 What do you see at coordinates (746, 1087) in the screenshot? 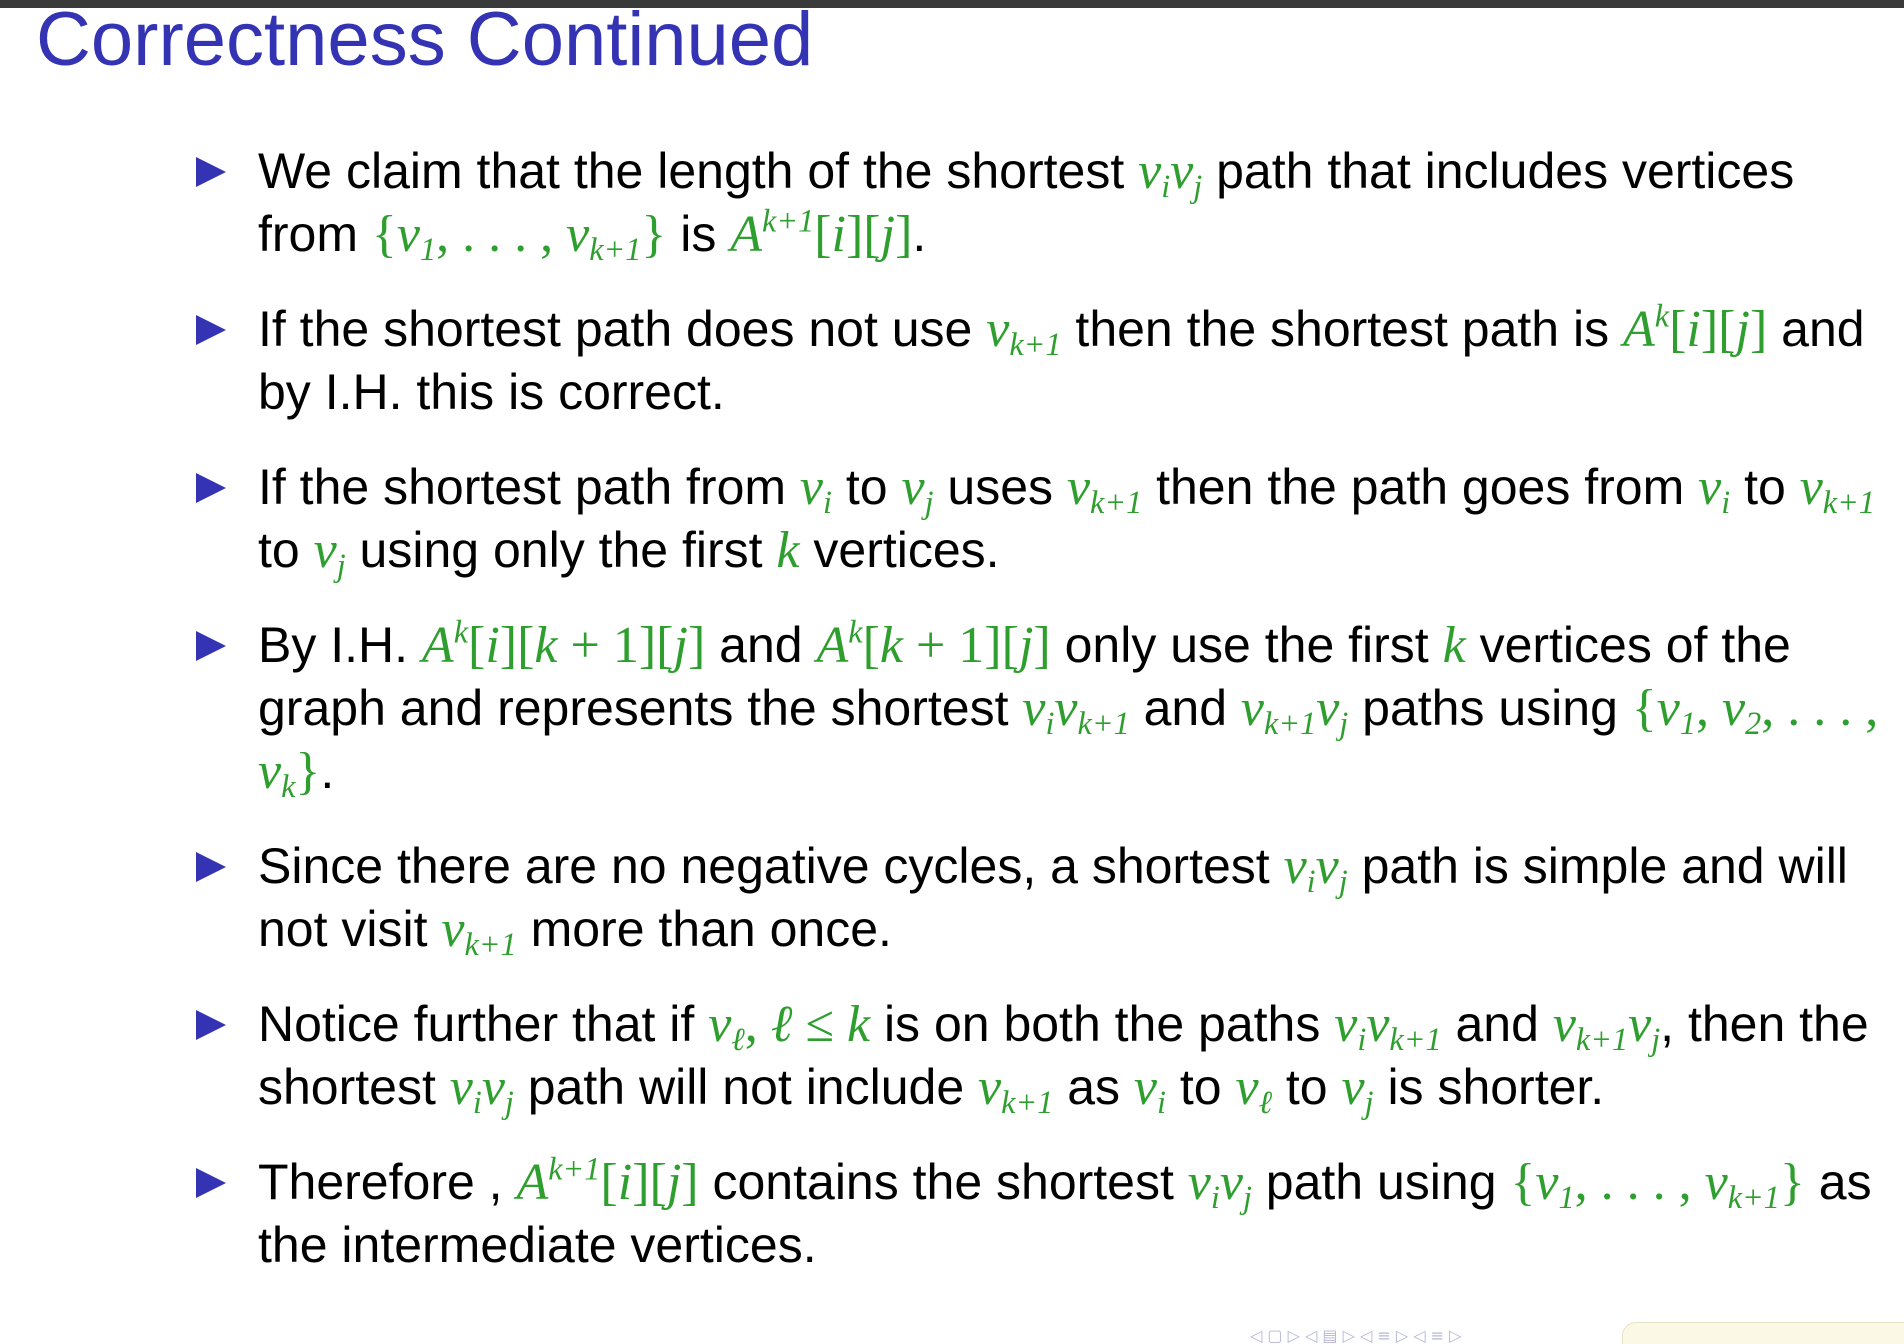
I see `text-run: path will not include` at bounding box center [746, 1087].